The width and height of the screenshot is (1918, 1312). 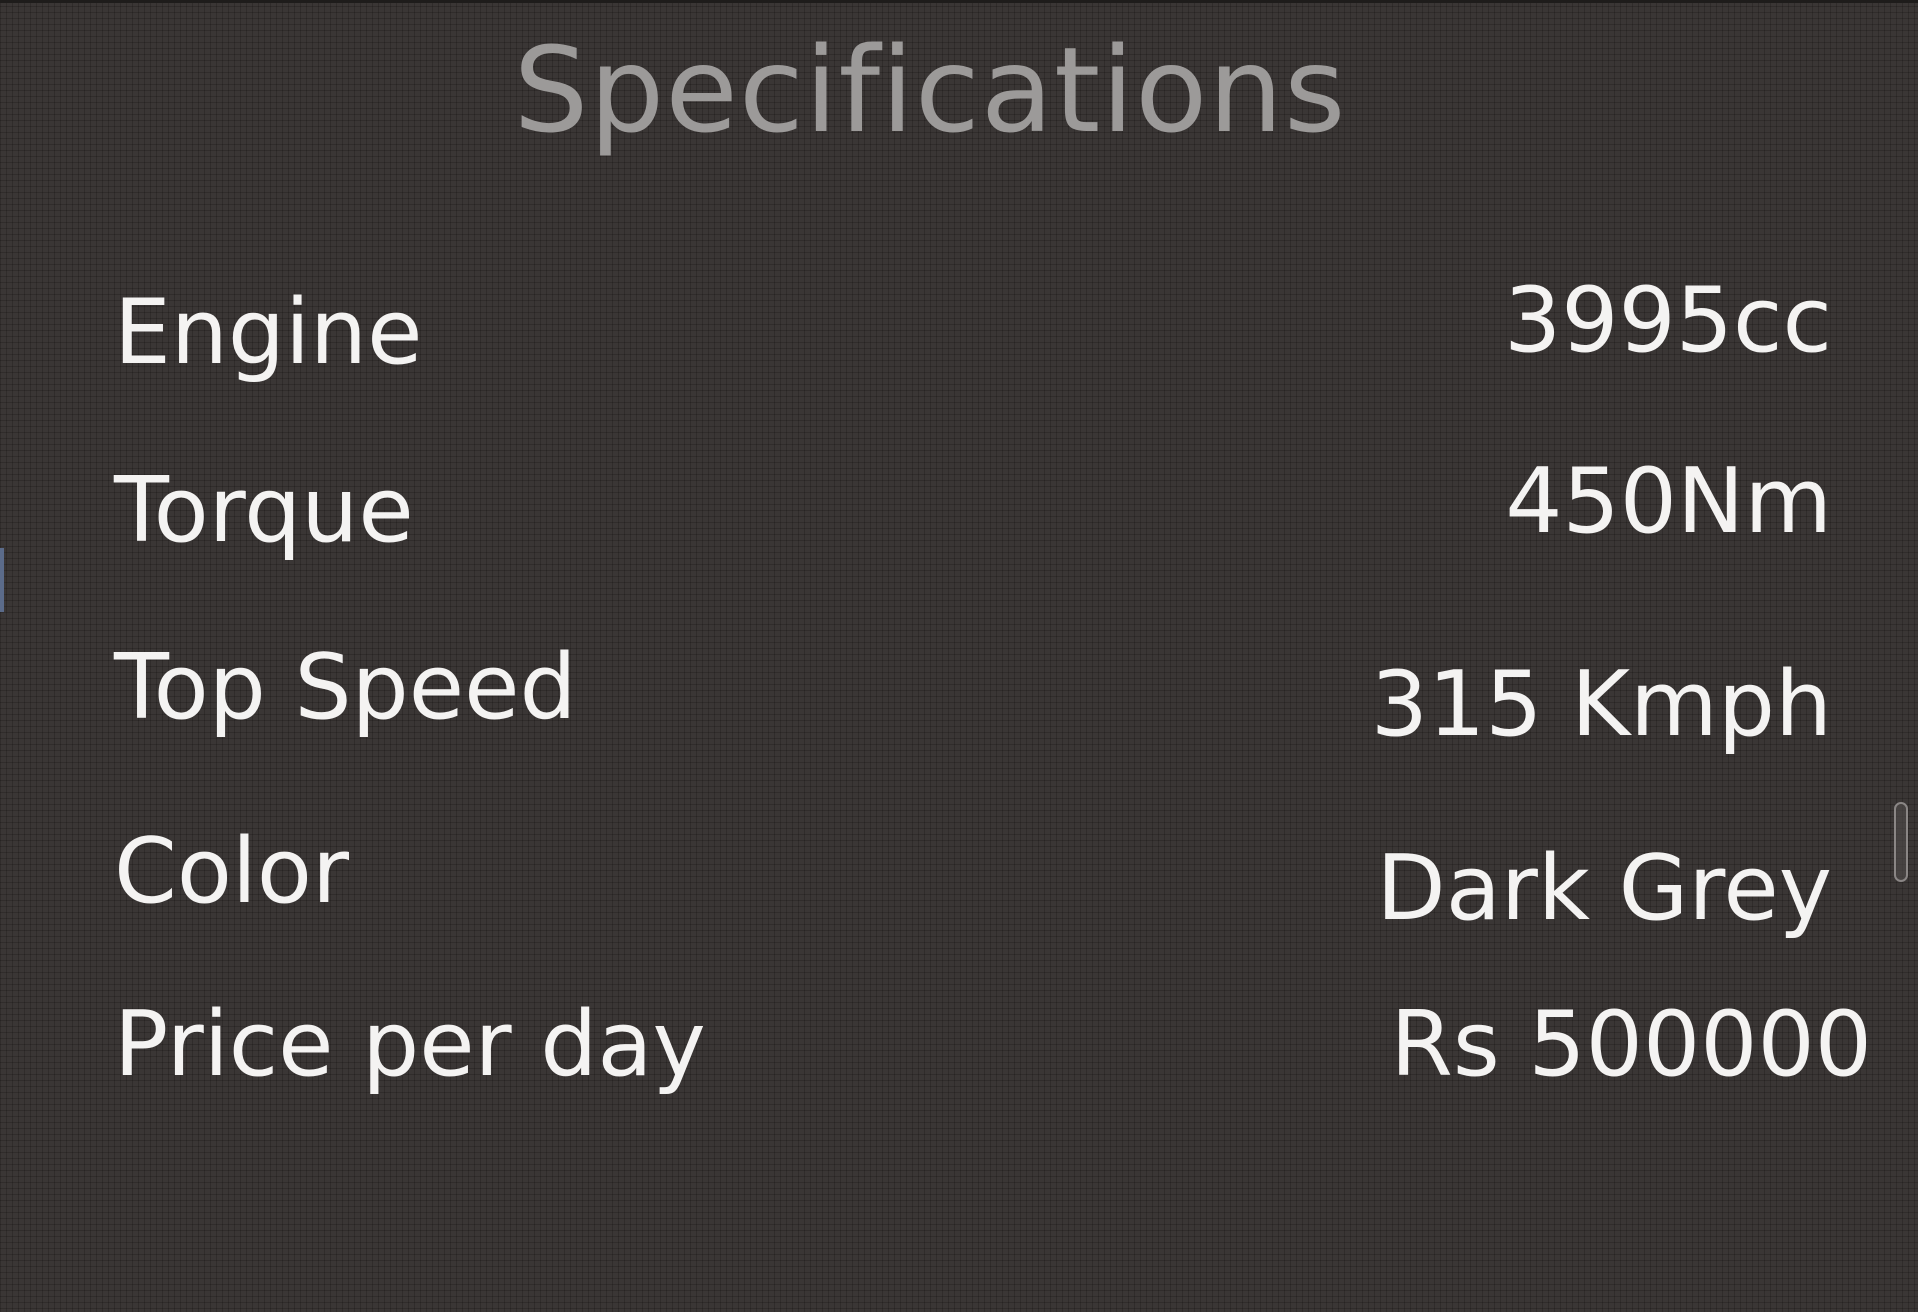 I want to click on spec-value-engine: 3995cc, so click(x=1667, y=320).